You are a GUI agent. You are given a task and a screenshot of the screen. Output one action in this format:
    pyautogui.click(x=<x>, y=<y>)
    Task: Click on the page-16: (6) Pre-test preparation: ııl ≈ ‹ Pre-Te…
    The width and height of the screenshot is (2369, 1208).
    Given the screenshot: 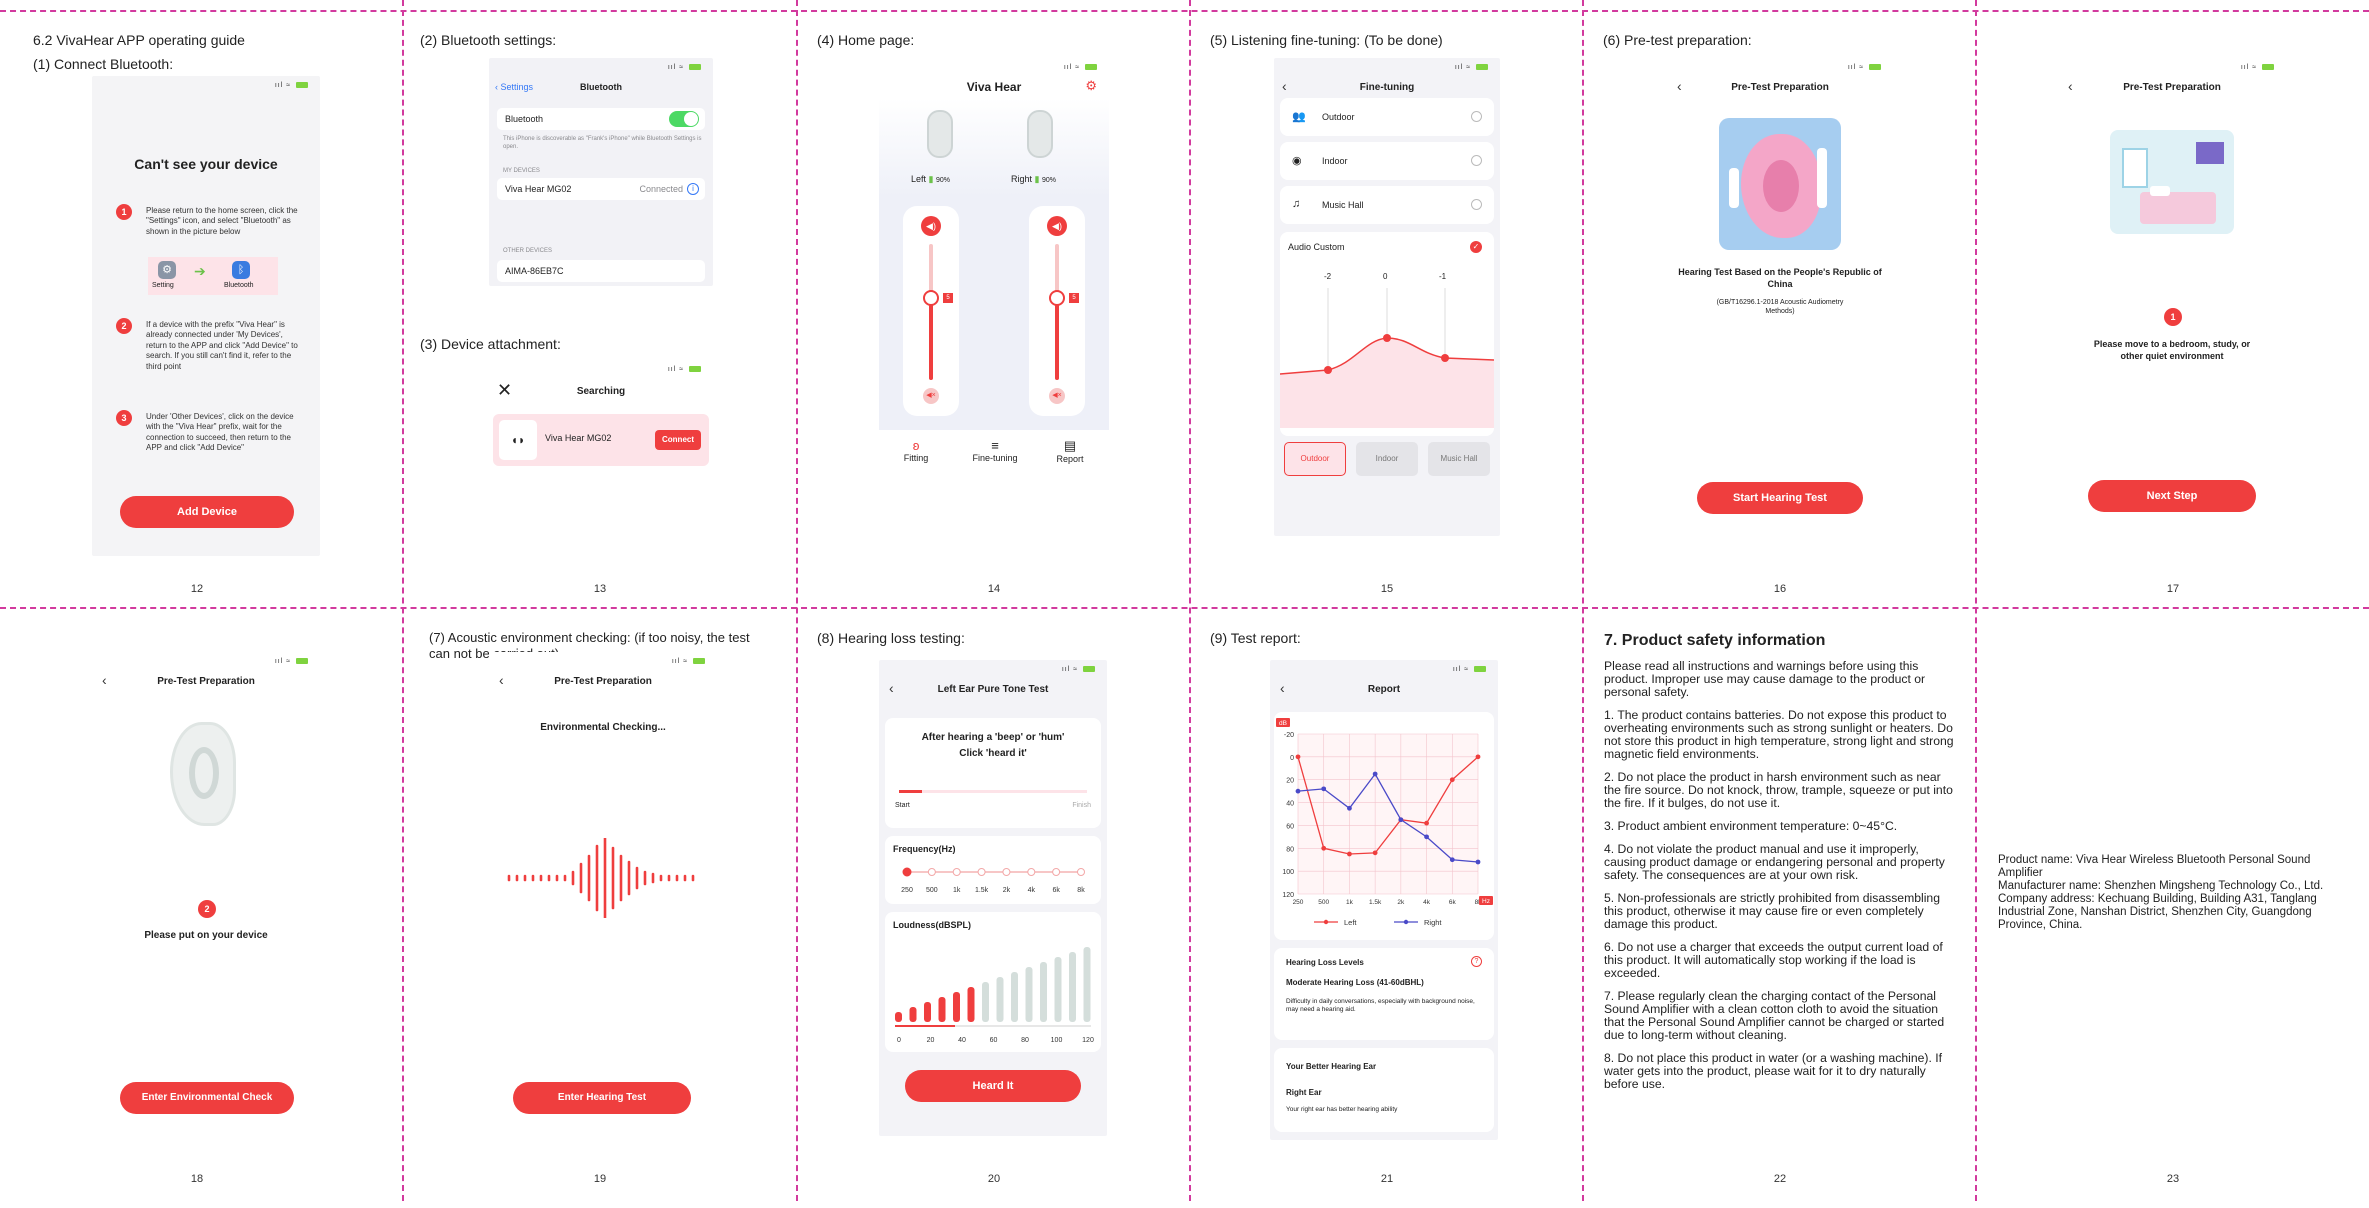 What is the action you would take?
    pyautogui.click(x=1780, y=310)
    